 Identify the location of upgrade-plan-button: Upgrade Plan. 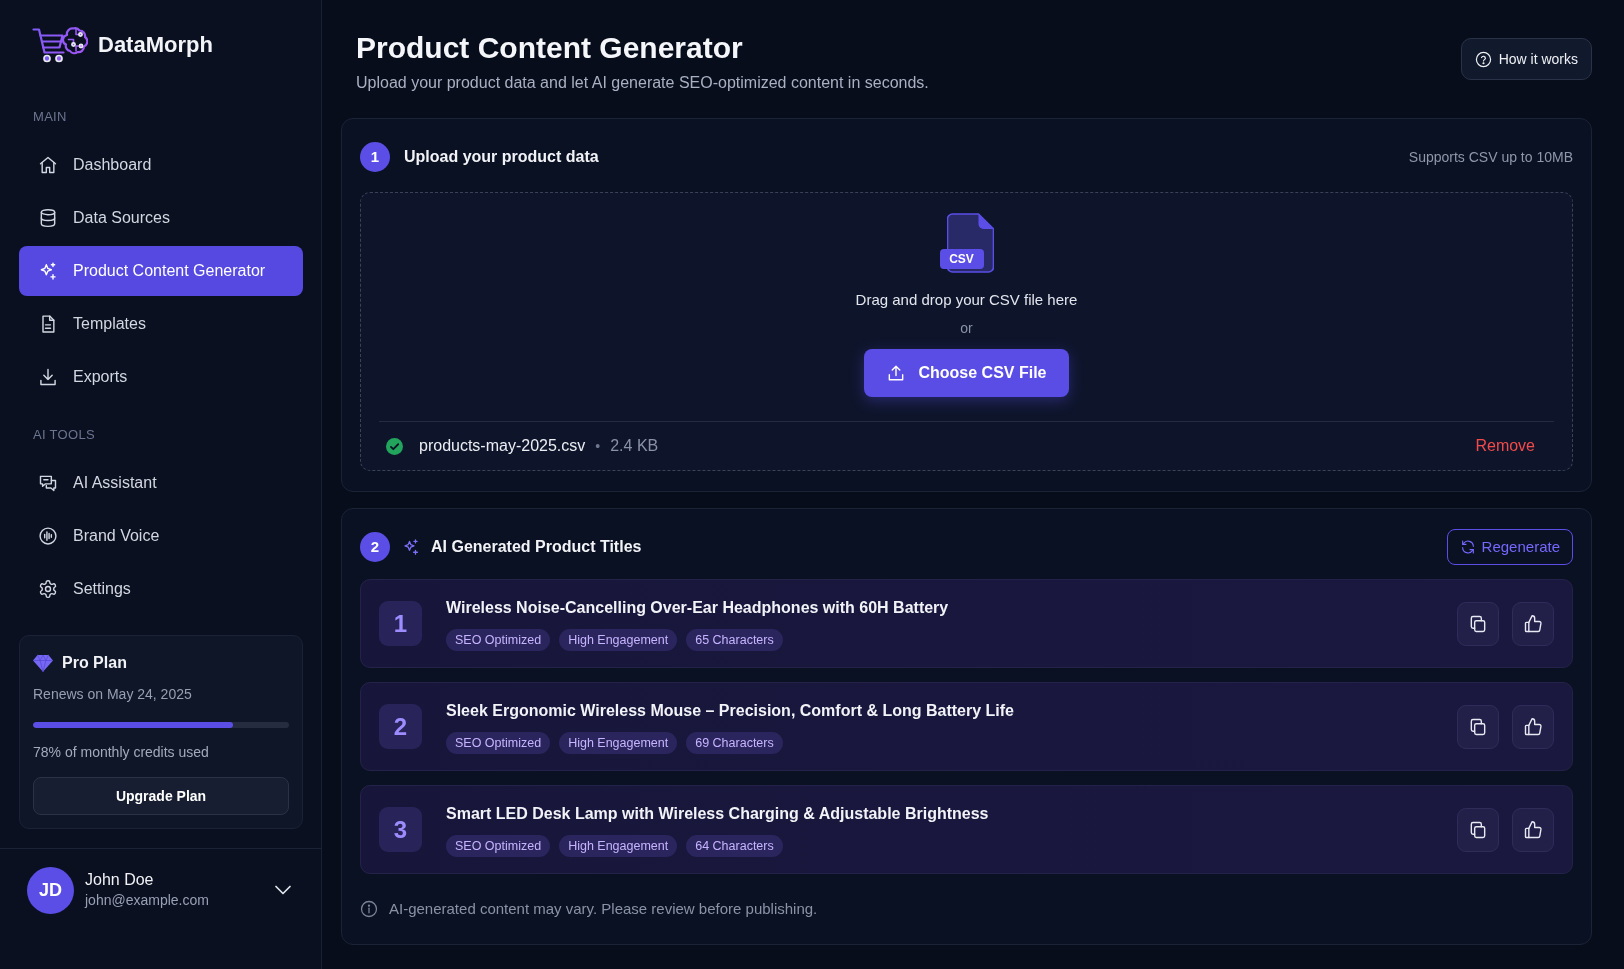
(161, 796).